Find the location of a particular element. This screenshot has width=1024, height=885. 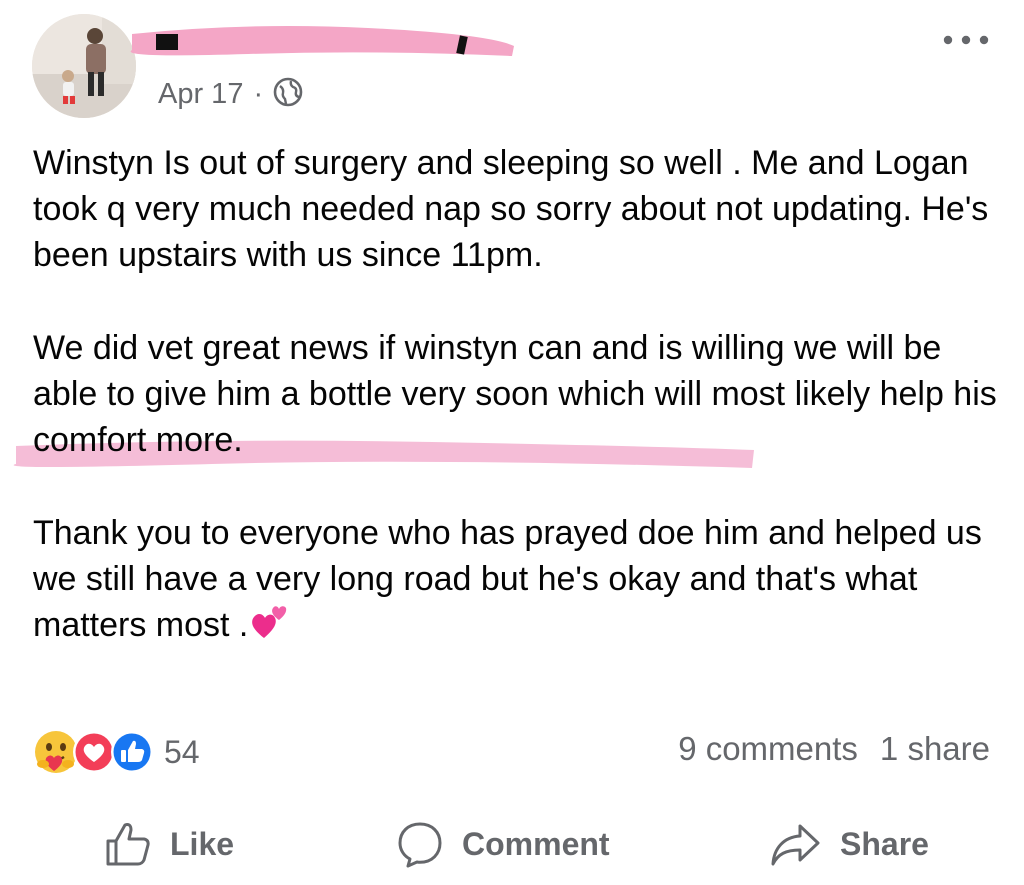

share-button: Share is located at coordinates (849, 844).